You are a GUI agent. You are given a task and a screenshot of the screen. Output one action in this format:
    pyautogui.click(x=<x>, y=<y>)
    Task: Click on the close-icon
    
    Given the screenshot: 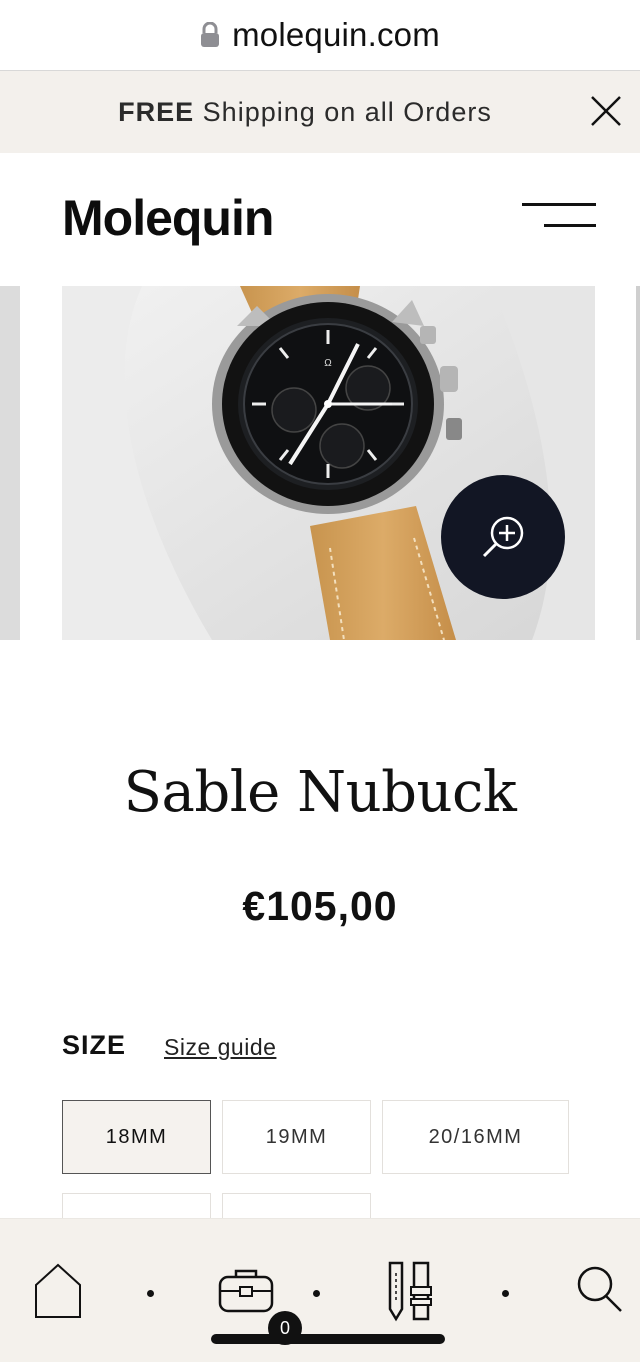 What is the action you would take?
    pyautogui.click(x=606, y=111)
    